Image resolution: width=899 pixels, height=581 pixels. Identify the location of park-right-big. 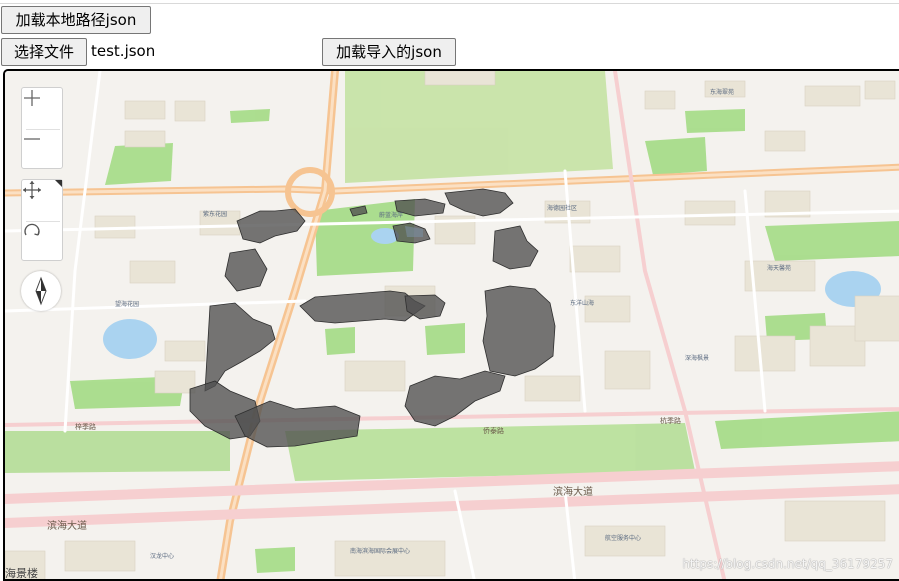
(832, 241).